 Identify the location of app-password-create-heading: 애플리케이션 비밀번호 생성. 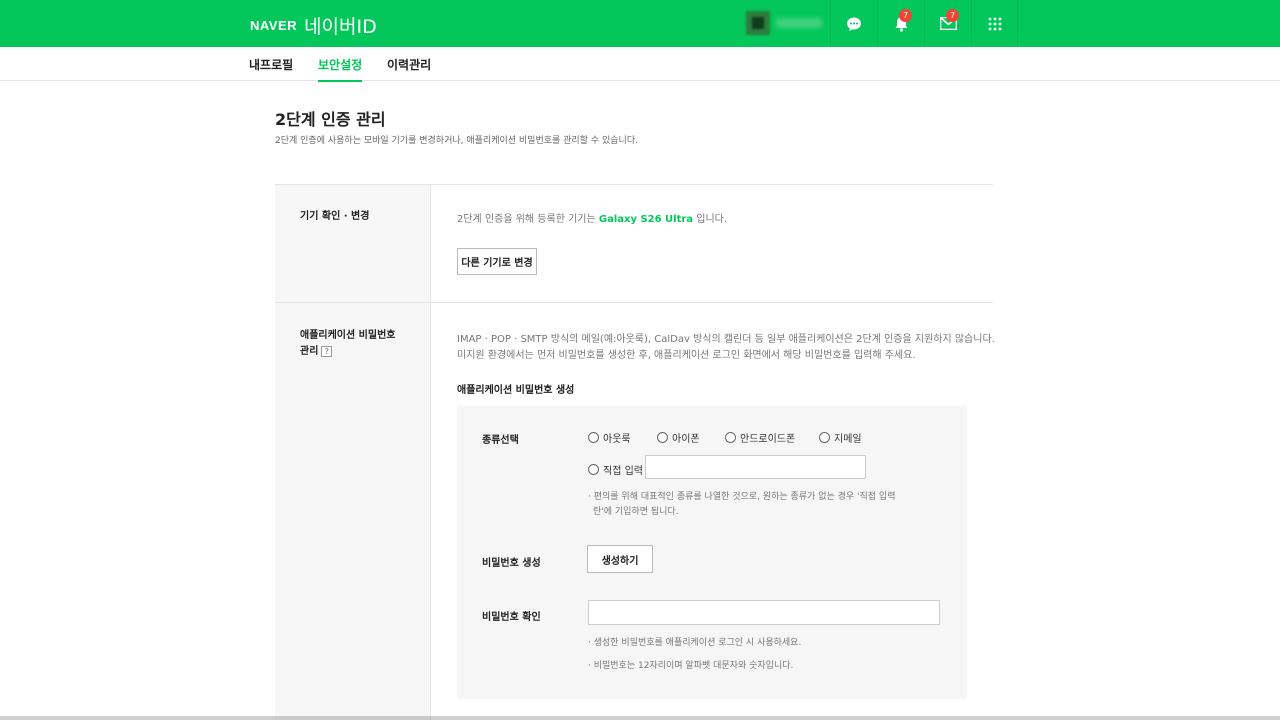
(516, 390).